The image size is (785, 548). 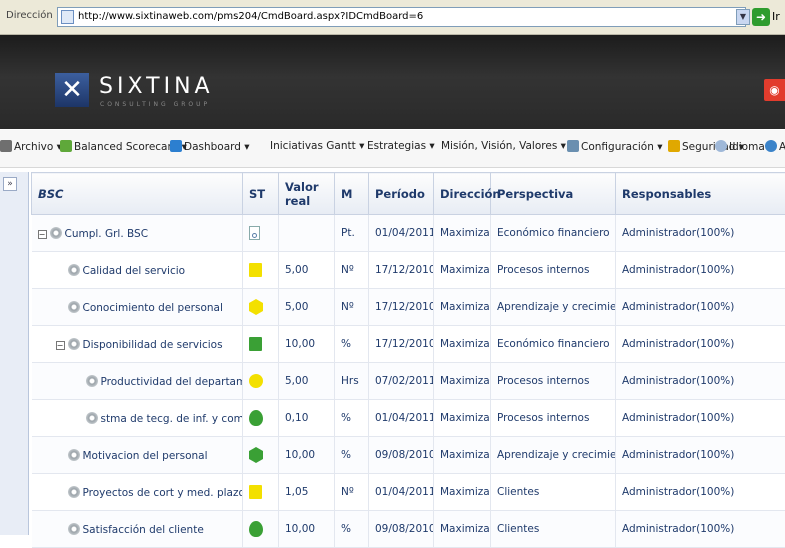 What do you see at coordinates (614, 146) in the screenshot?
I see `menu-item: Configuración ▾` at bounding box center [614, 146].